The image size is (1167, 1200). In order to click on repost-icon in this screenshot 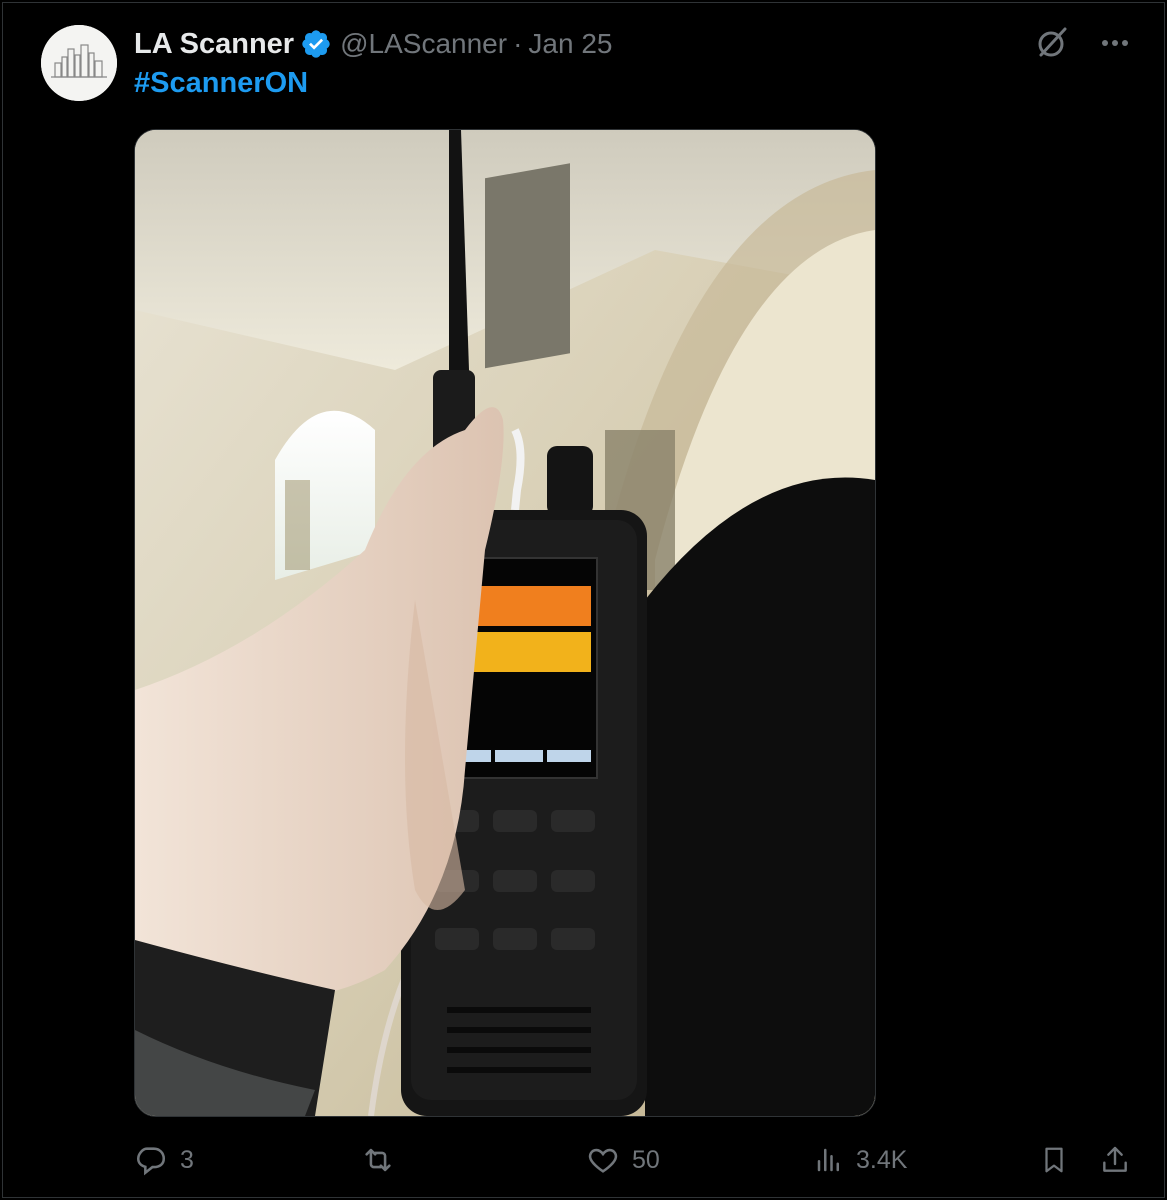, I will do `click(378, 1160)`.